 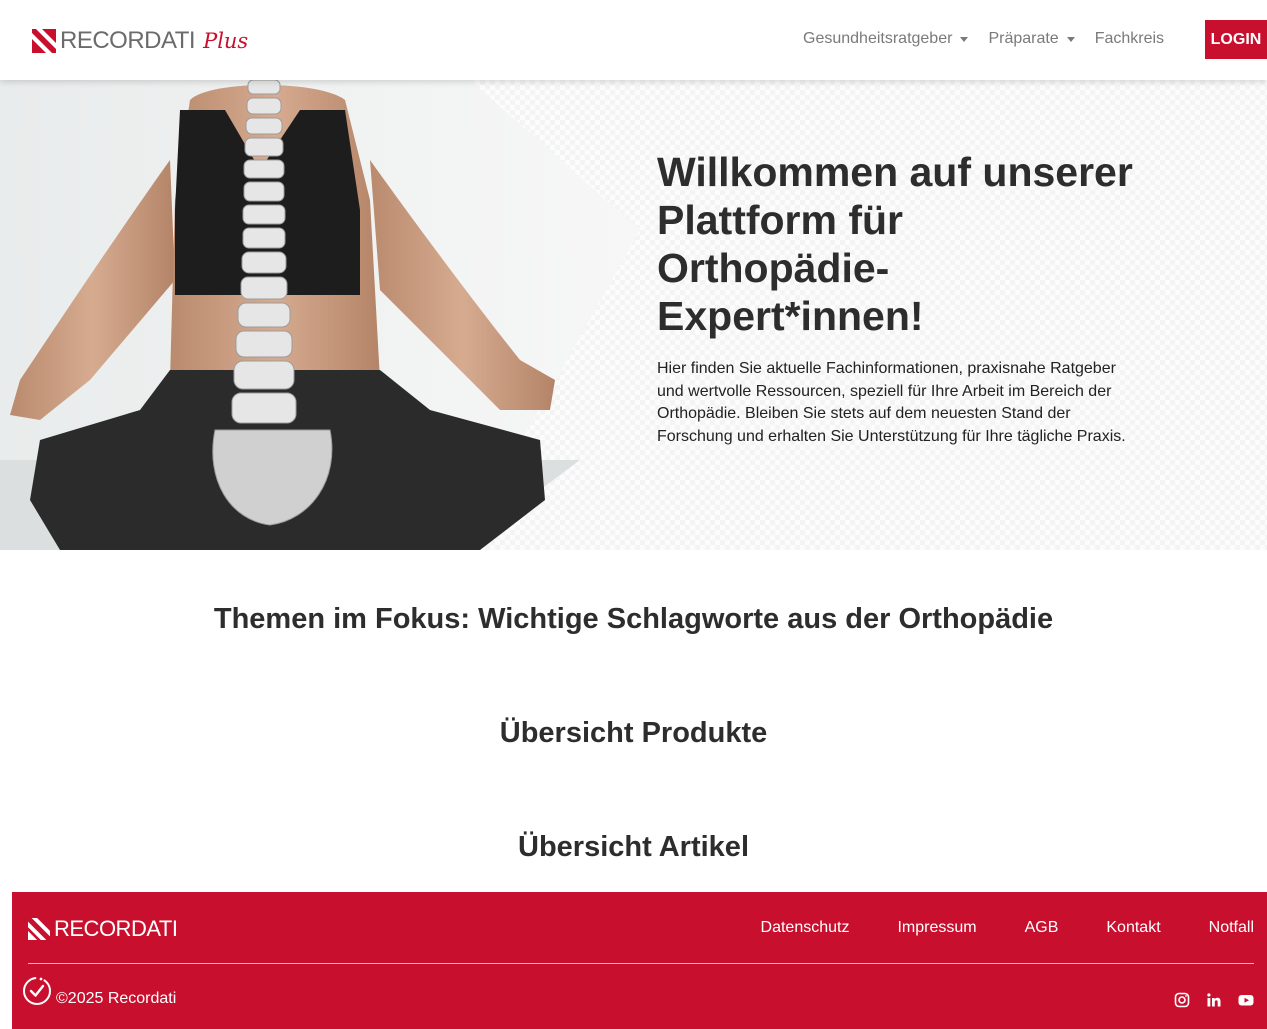 I want to click on nav-gesundheitsratgeber: Gesundheitsratgeber, so click(x=886, y=39).